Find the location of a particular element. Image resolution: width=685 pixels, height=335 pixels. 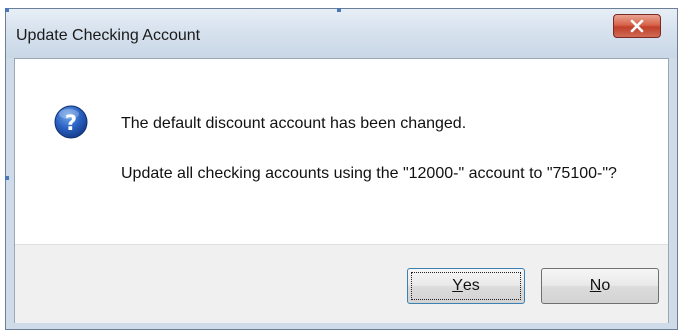

close-button is located at coordinates (637, 26).